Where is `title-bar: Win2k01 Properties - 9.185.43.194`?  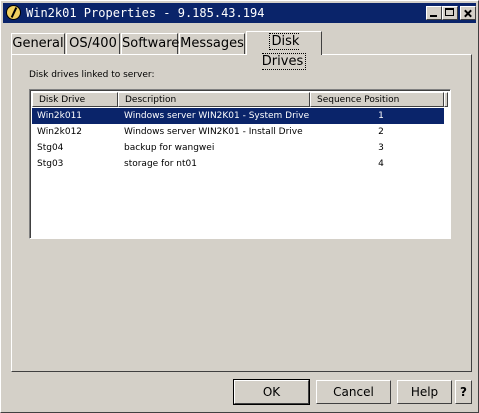 title-bar: Win2k01 Properties - 9.185.43.194 is located at coordinates (239, 13).